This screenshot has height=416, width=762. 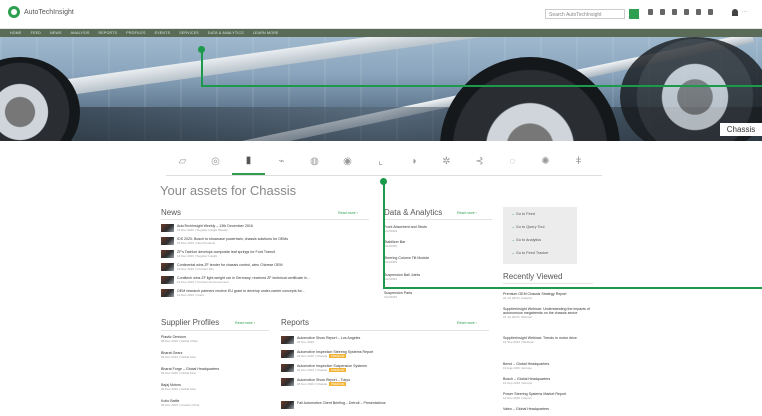 What do you see at coordinates (405, 229) in the screenshot?
I see `data-analytics-item: Front Absorbent and Struts CHASSIS` at bounding box center [405, 229].